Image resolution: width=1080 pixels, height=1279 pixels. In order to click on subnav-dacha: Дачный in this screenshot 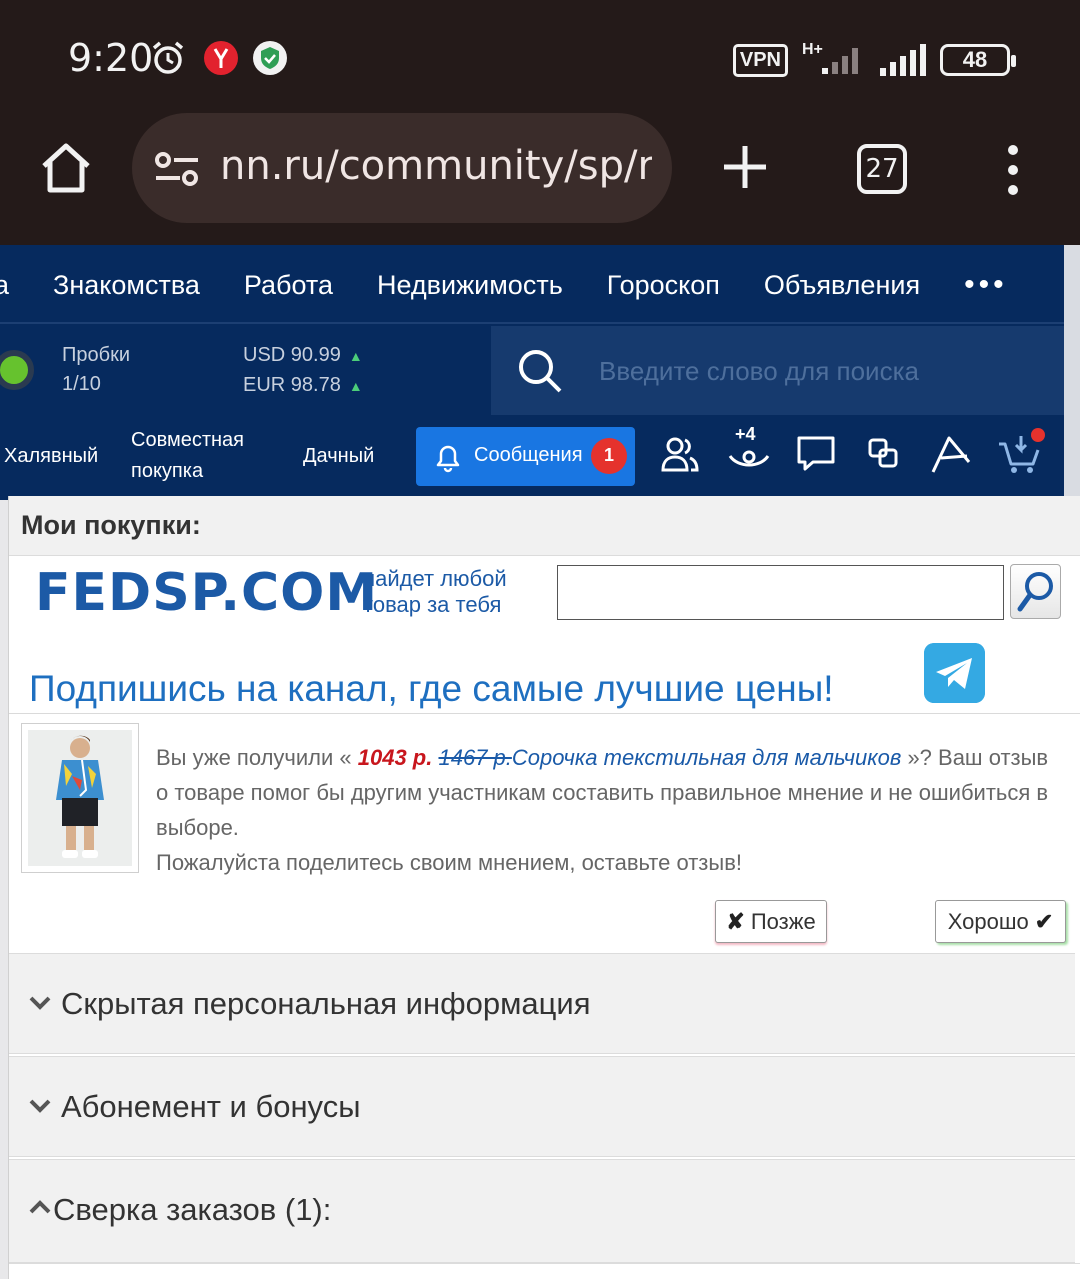, I will do `click(338, 456)`.